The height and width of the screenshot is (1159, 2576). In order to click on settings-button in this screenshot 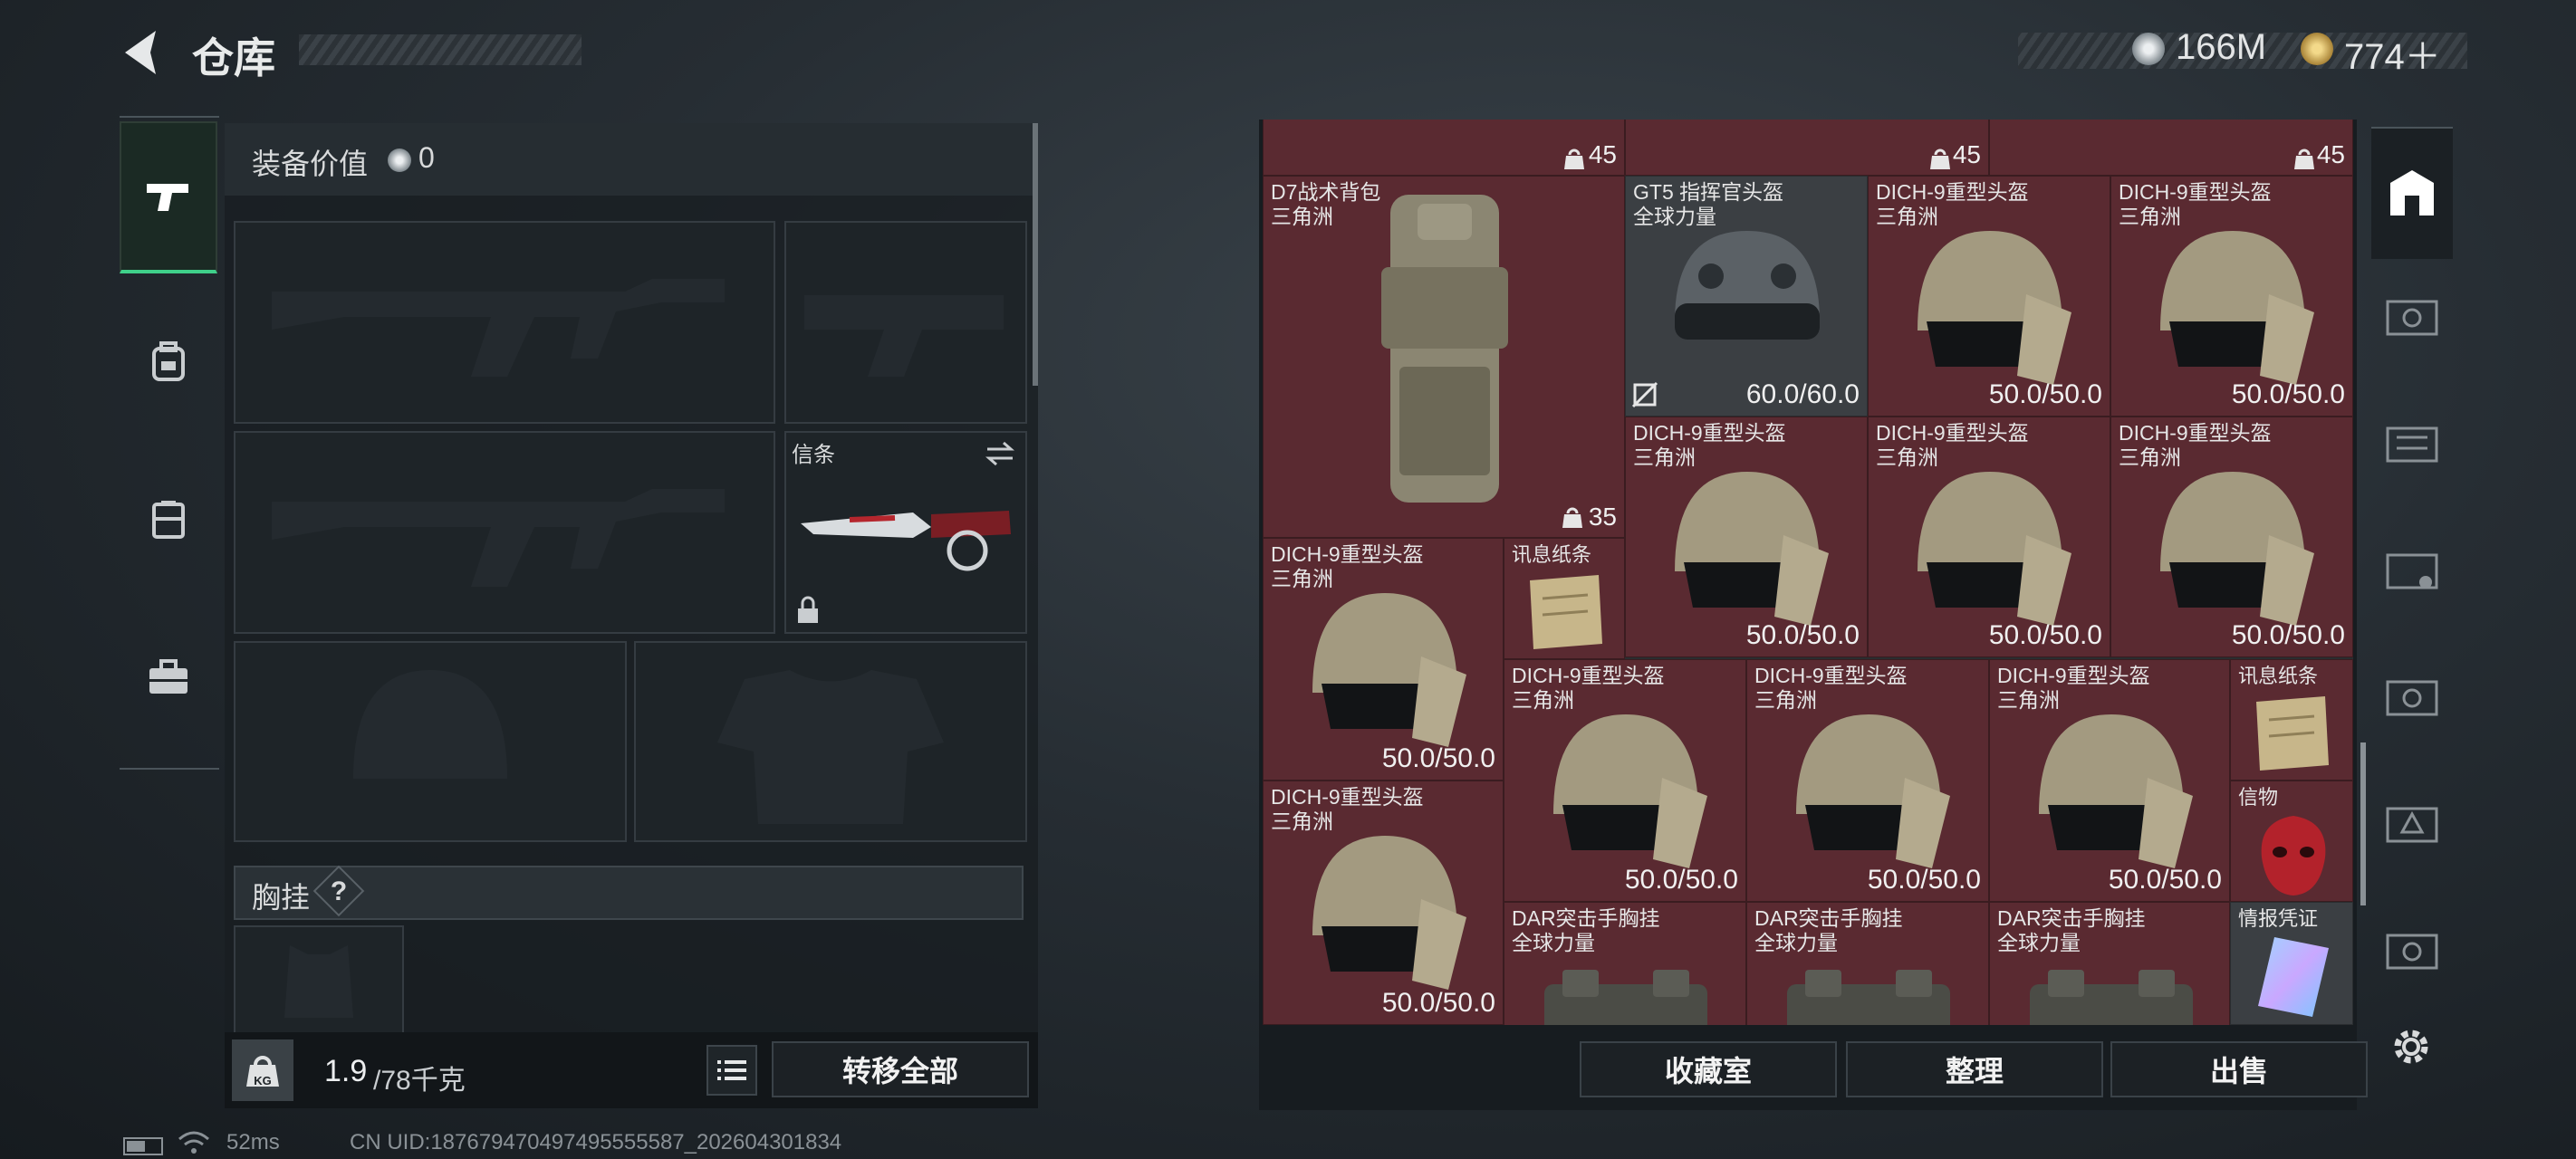, I will do `click(2411, 1047)`.